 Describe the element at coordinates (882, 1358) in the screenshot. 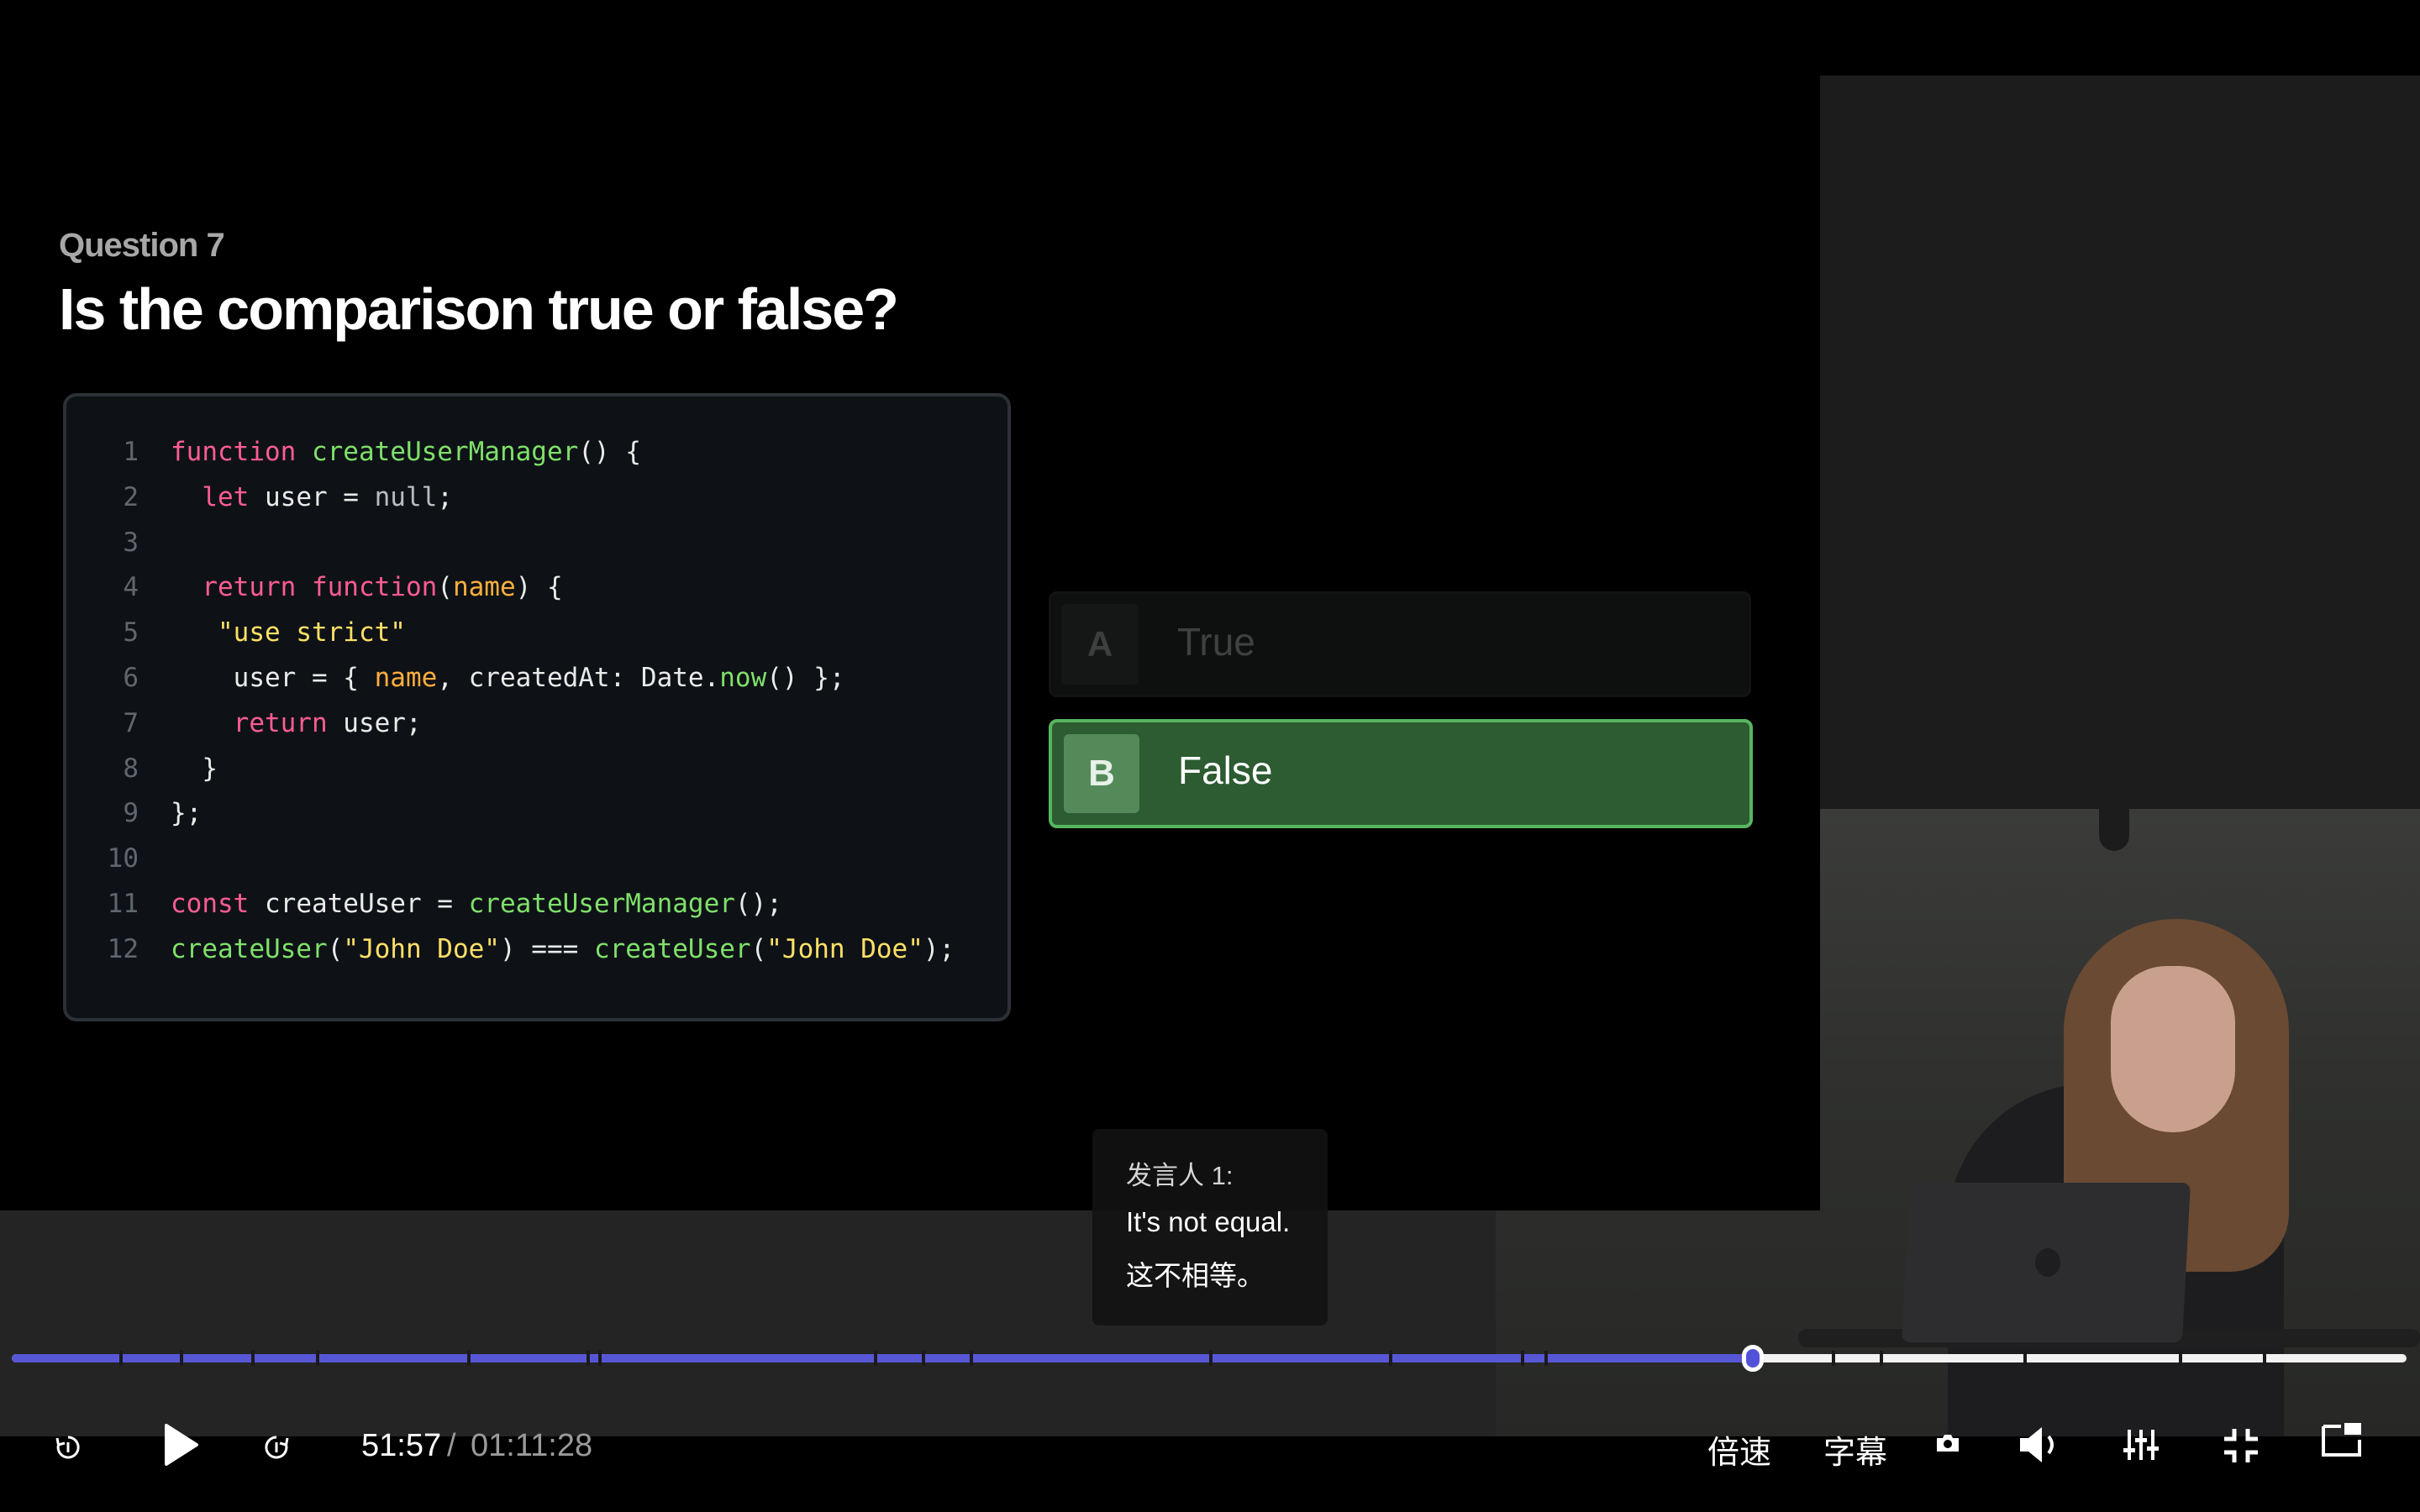

I see `progress-played` at that location.